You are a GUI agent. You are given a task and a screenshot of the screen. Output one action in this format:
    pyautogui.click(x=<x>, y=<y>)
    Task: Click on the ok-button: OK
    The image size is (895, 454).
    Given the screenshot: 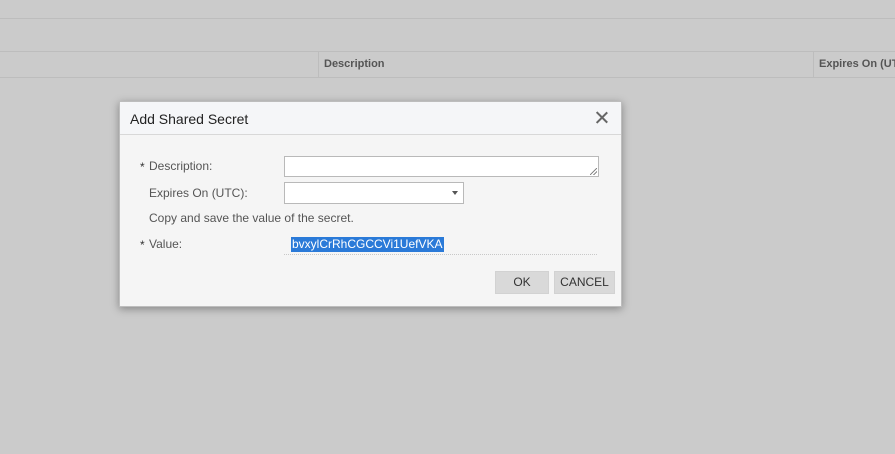 What is the action you would take?
    pyautogui.click(x=522, y=282)
    